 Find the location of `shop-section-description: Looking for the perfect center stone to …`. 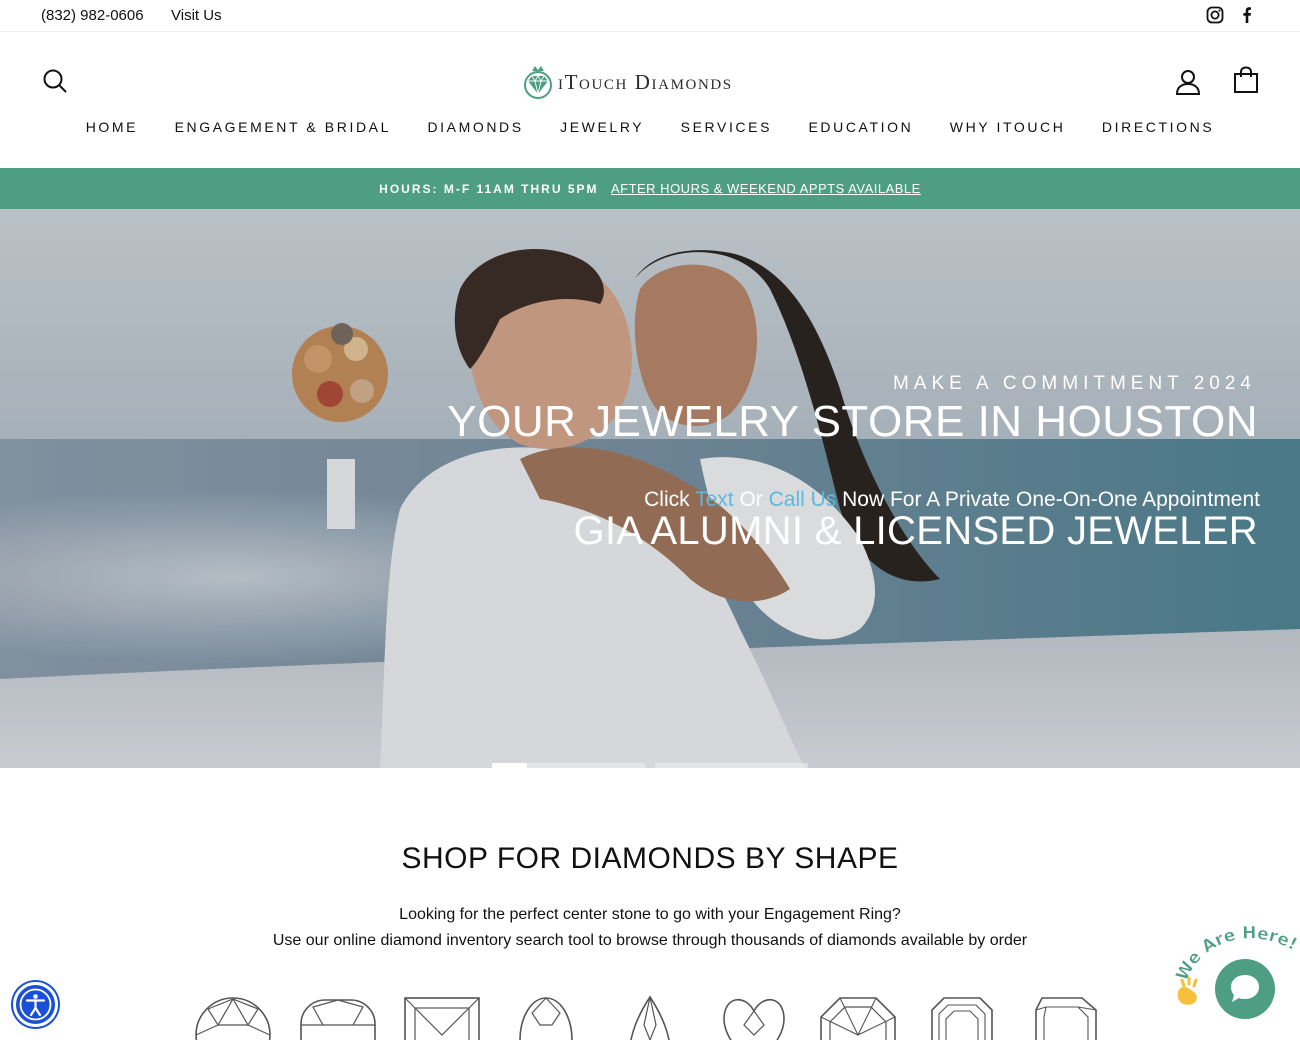

shop-section-description: Looking for the perfect center stone to … is located at coordinates (650, 928).